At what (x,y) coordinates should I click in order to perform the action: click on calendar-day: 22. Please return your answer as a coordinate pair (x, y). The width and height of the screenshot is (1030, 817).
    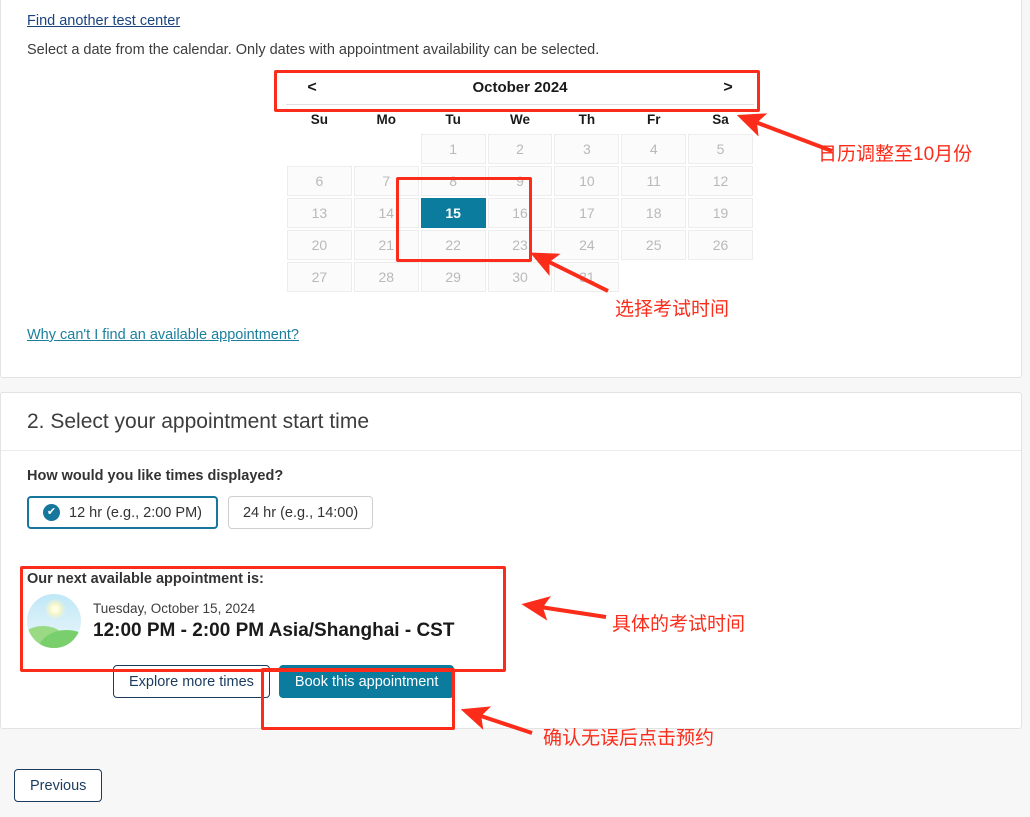
    Looking at the image, I should click on (453, 245).